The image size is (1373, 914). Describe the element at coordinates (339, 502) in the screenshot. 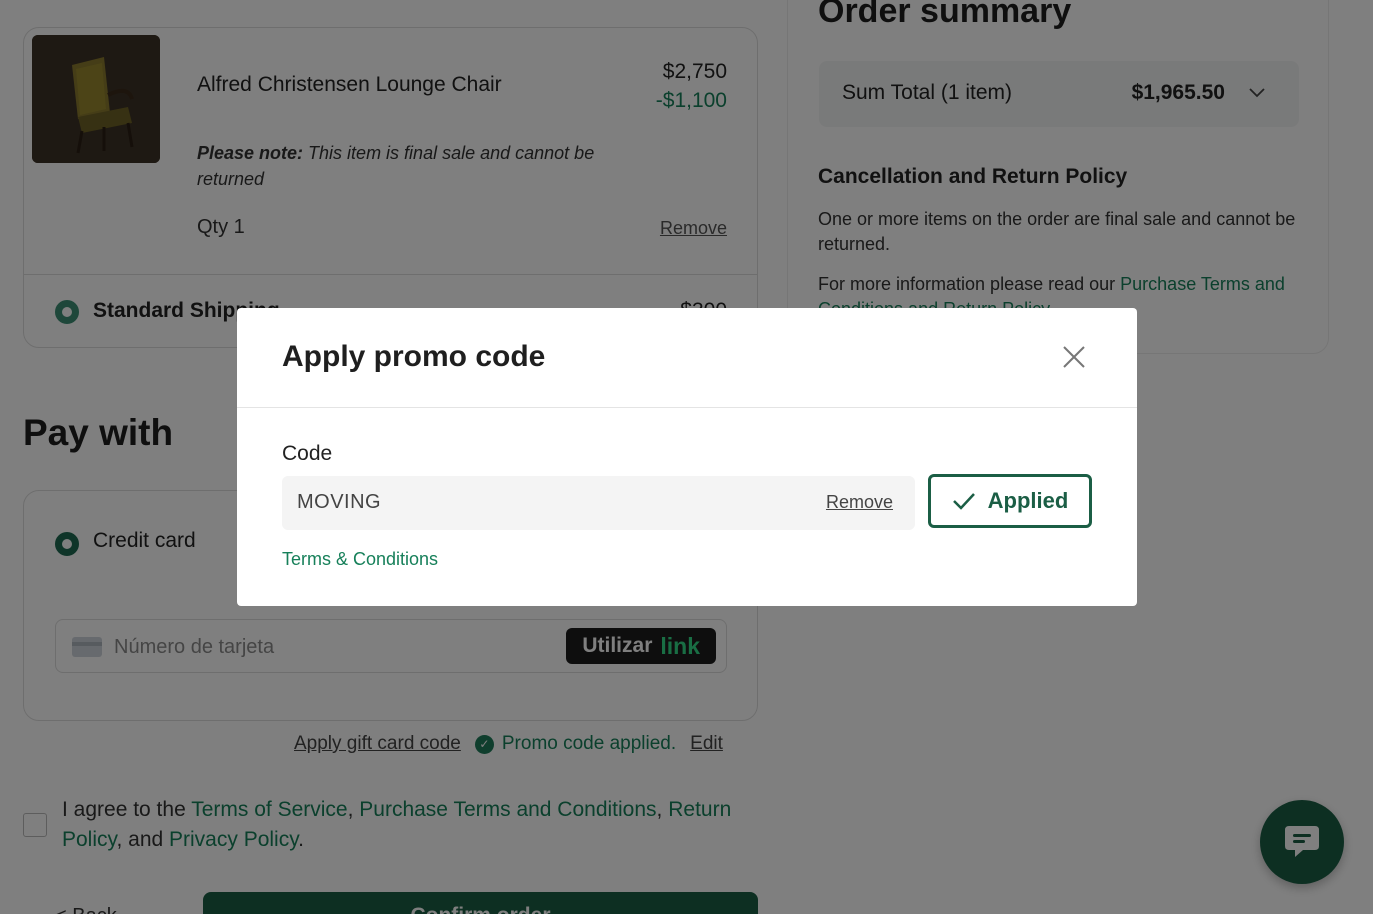

I see `promo-code-value: MOVING` at that location.